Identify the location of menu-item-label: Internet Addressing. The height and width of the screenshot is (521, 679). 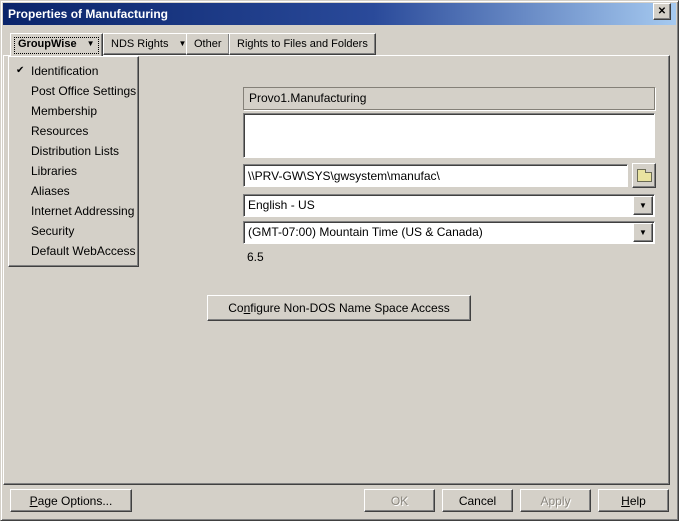
(83, 211).